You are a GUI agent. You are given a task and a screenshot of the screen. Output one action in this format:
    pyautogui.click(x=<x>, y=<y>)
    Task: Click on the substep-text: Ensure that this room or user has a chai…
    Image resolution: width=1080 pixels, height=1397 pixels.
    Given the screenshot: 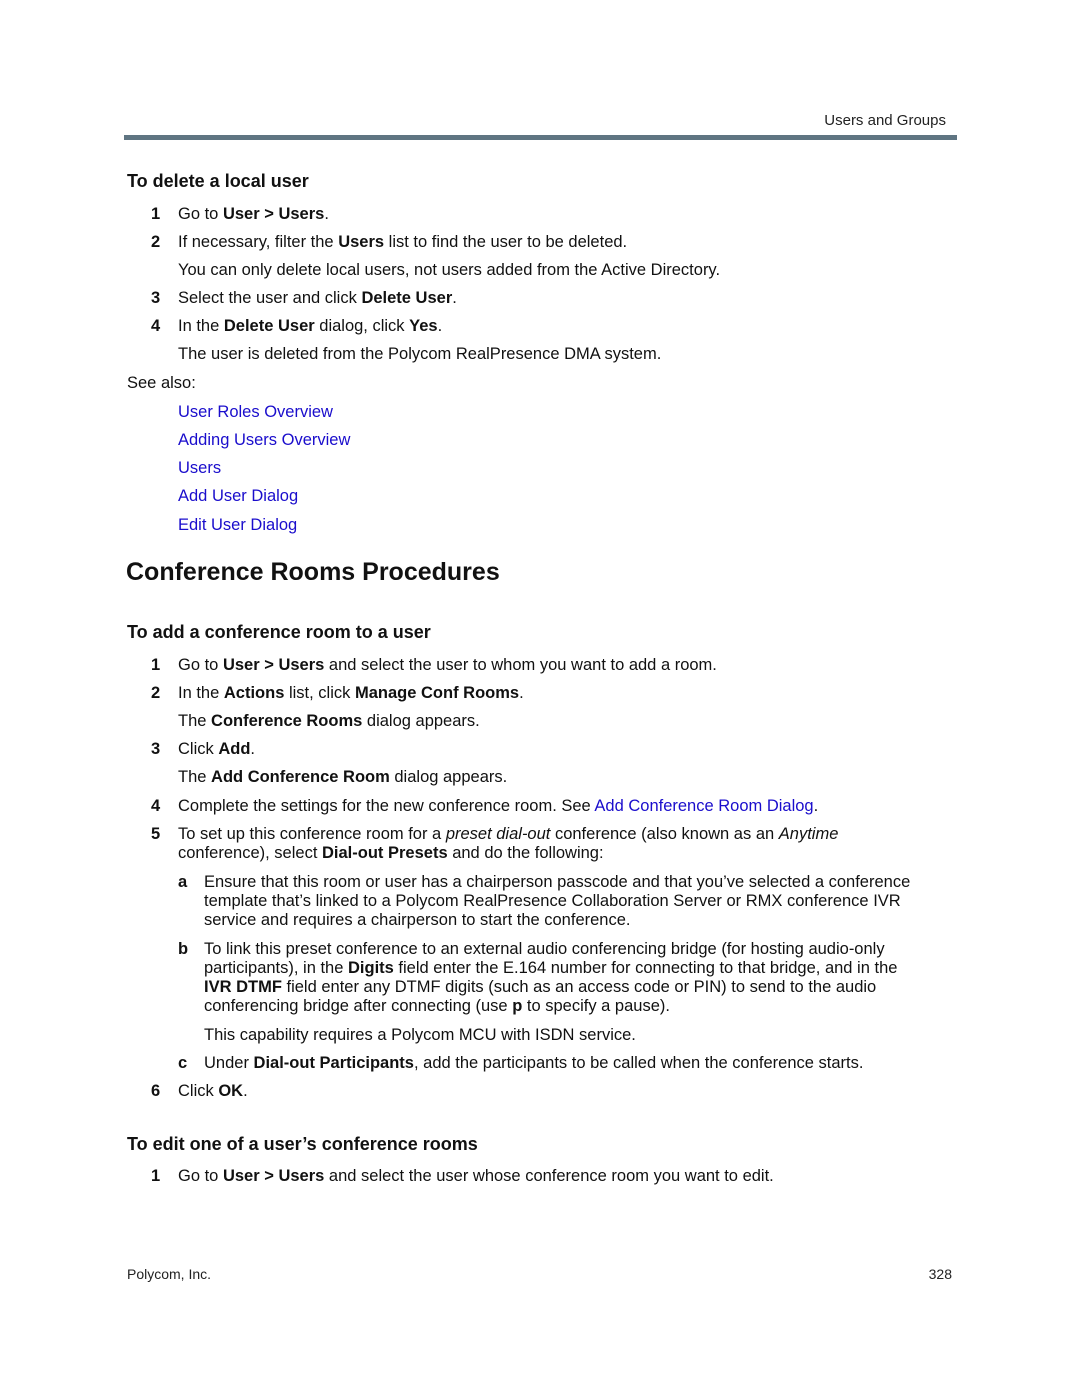 What is the action you would take?
    pyautogui.click(x=557, y=882)
    